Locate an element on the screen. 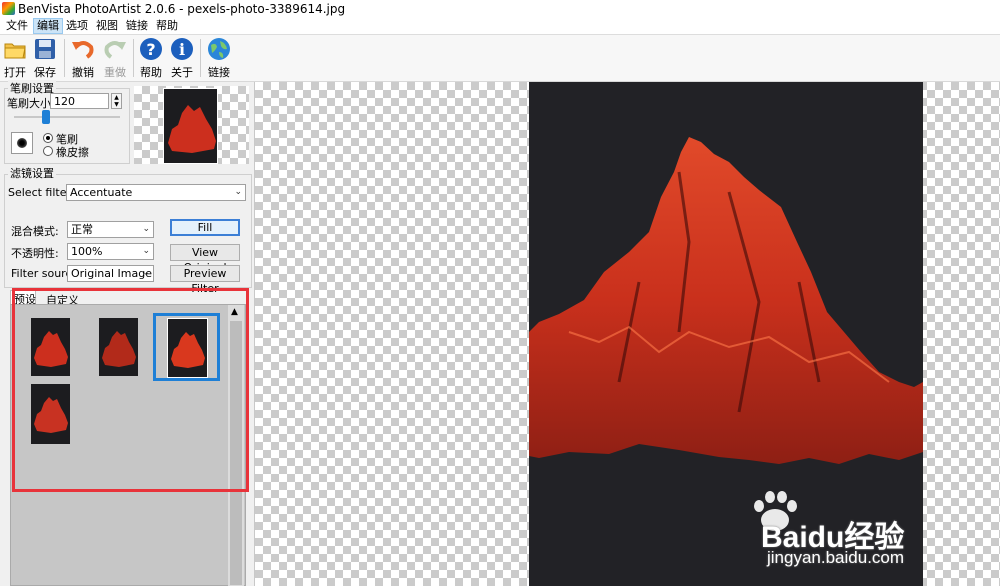 This screenshot has width=1000, height=586. info-icon: i is located at coordinates (182, 49).